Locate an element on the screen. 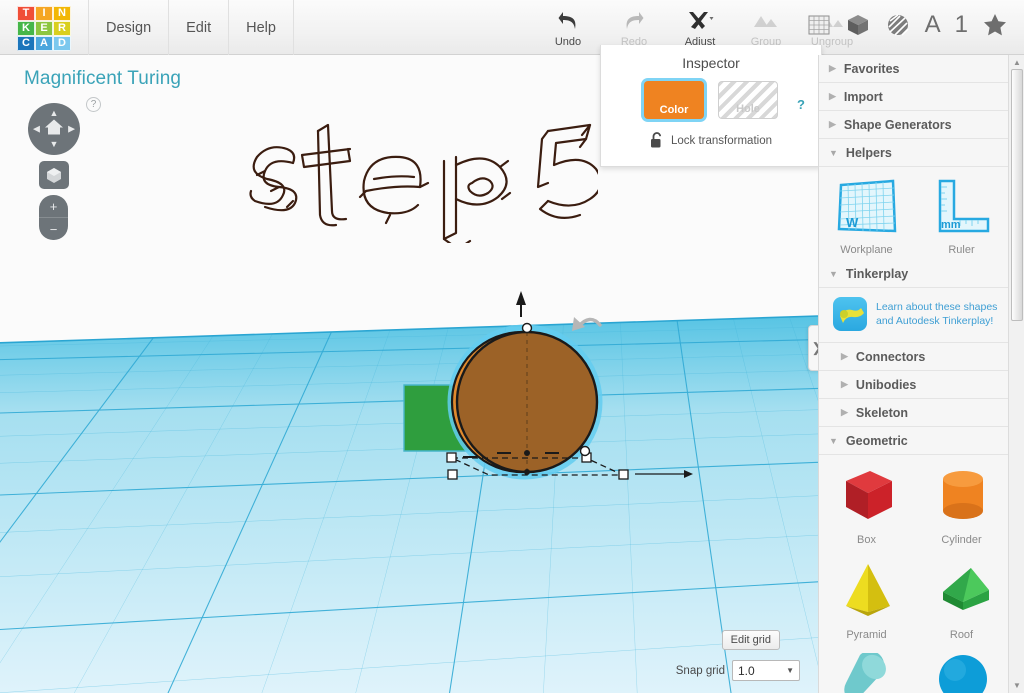 This screenshot has width=1024, height=693. solid-cube-icon is located at coordinates (858, 25).